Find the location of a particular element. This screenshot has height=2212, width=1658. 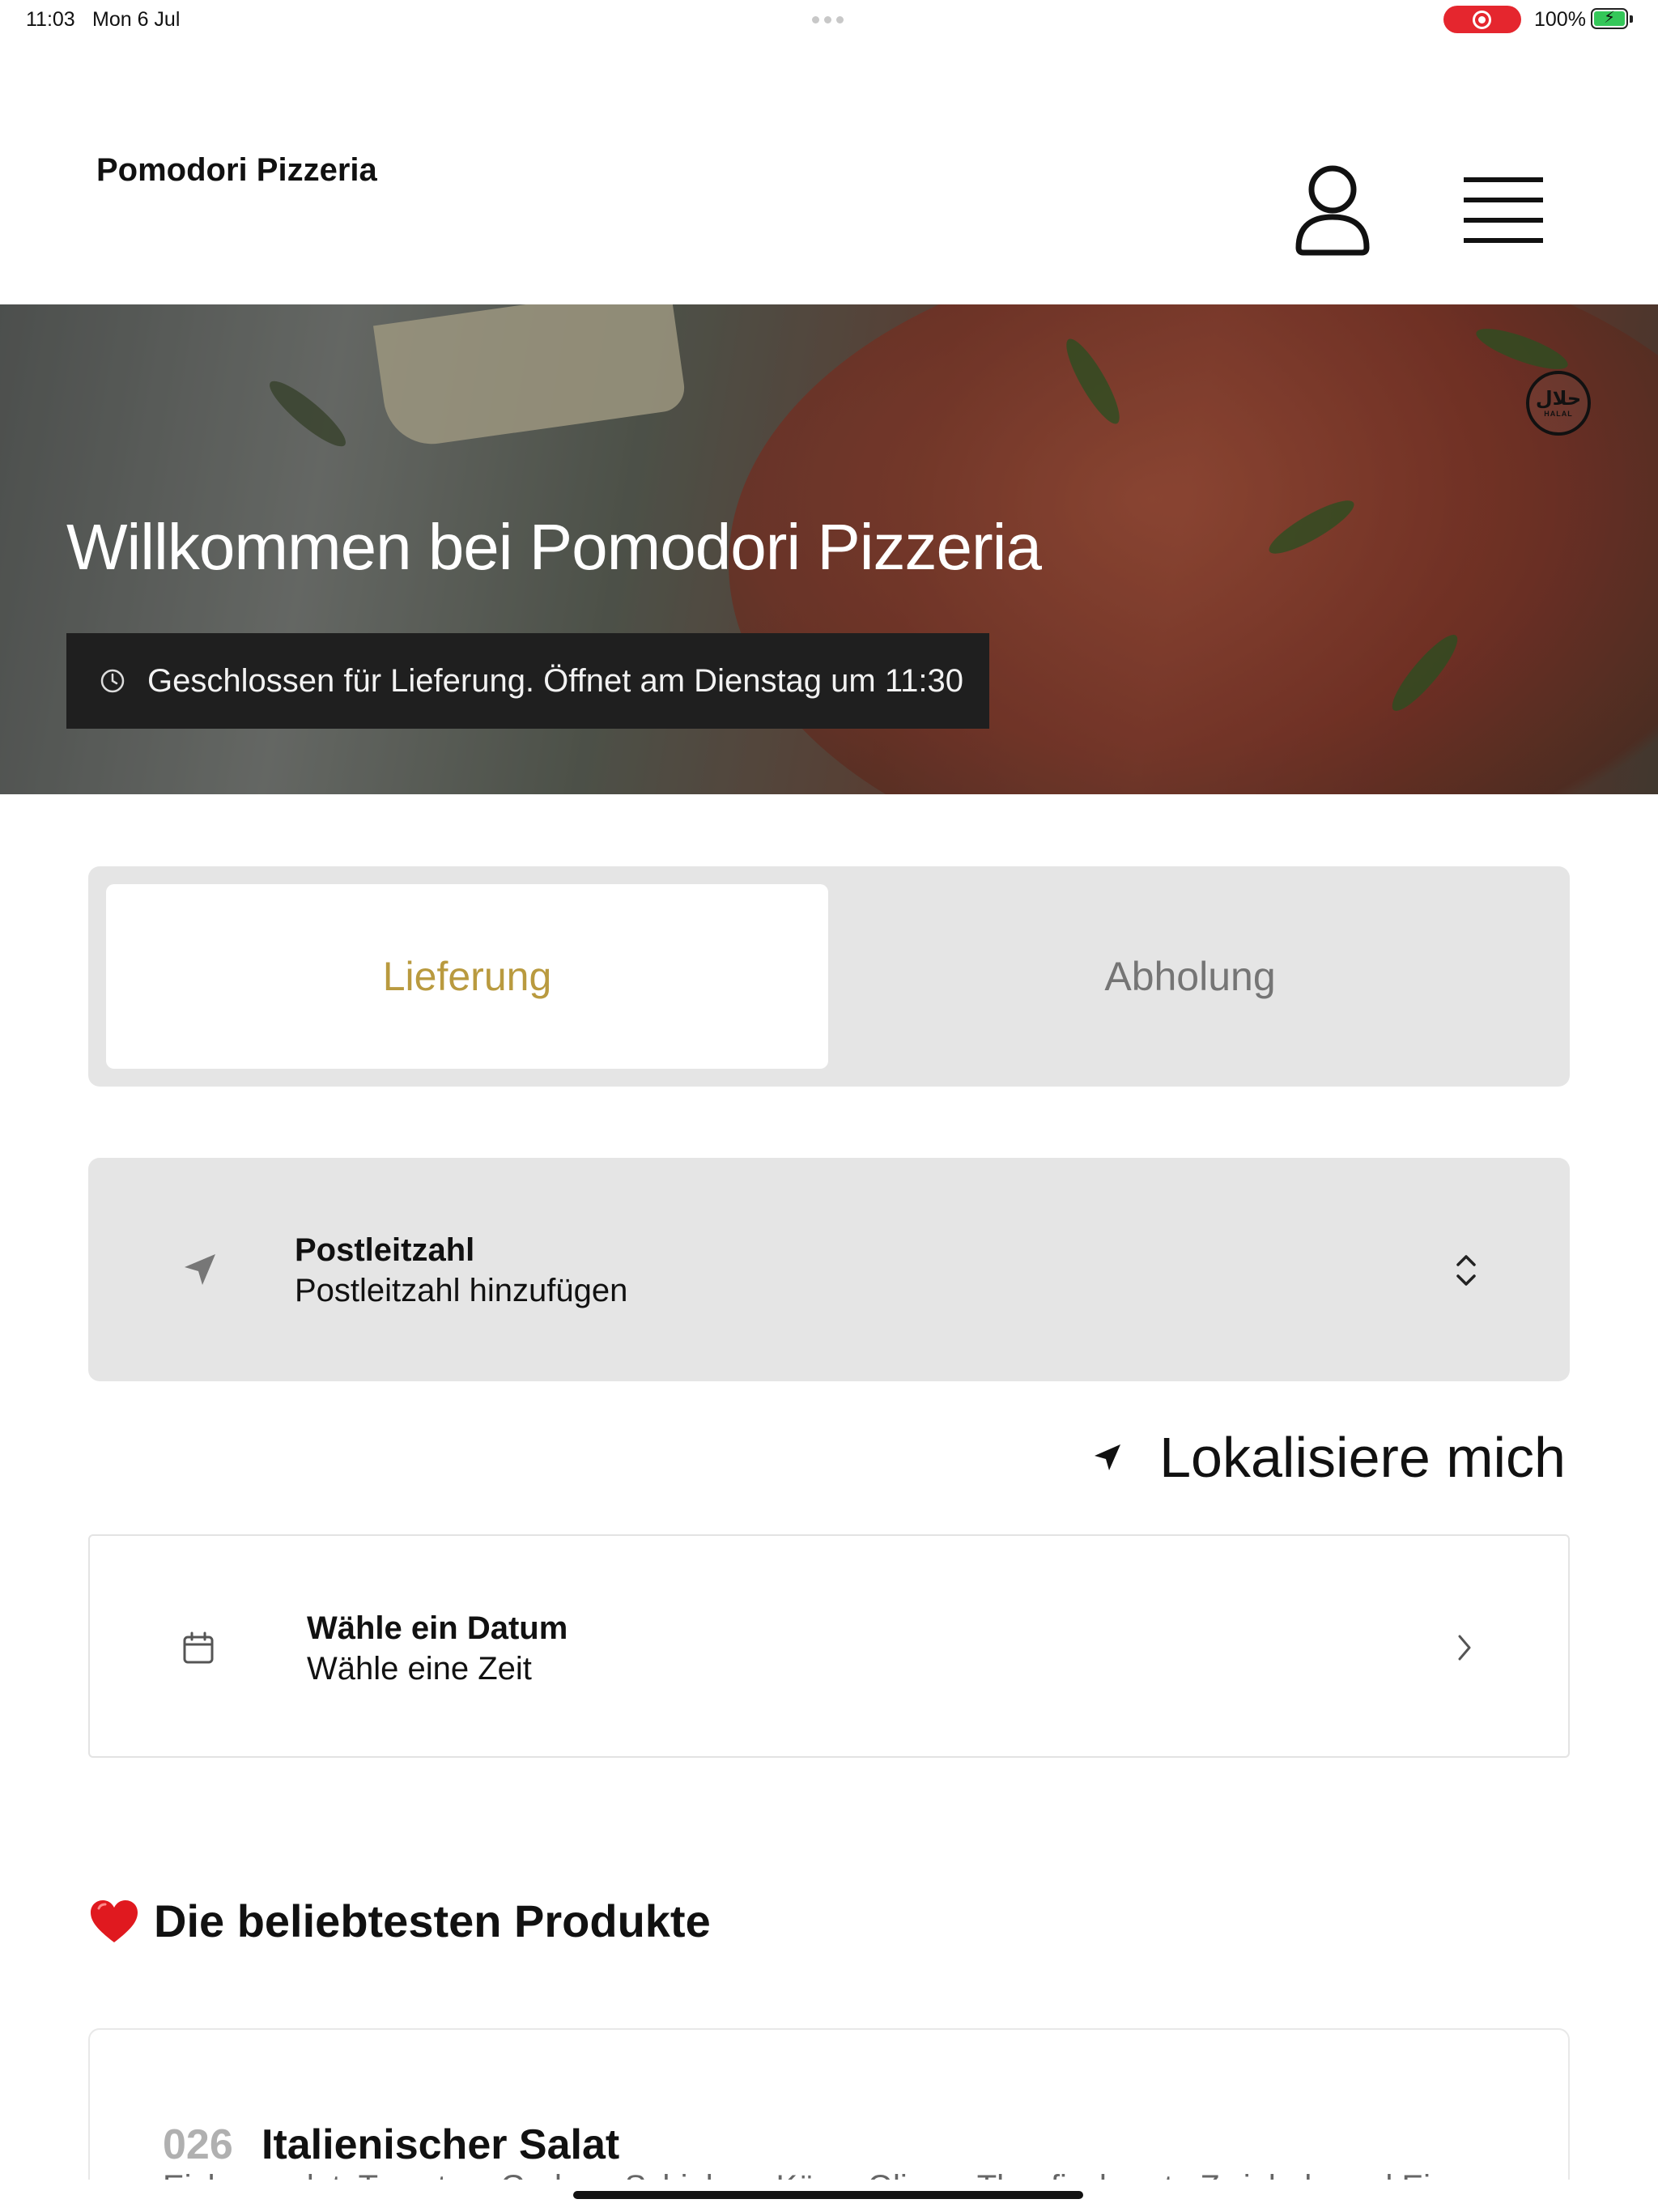

popular-heading-text: Die beliebtesten Produkte is located at coordinates (432, 1921).